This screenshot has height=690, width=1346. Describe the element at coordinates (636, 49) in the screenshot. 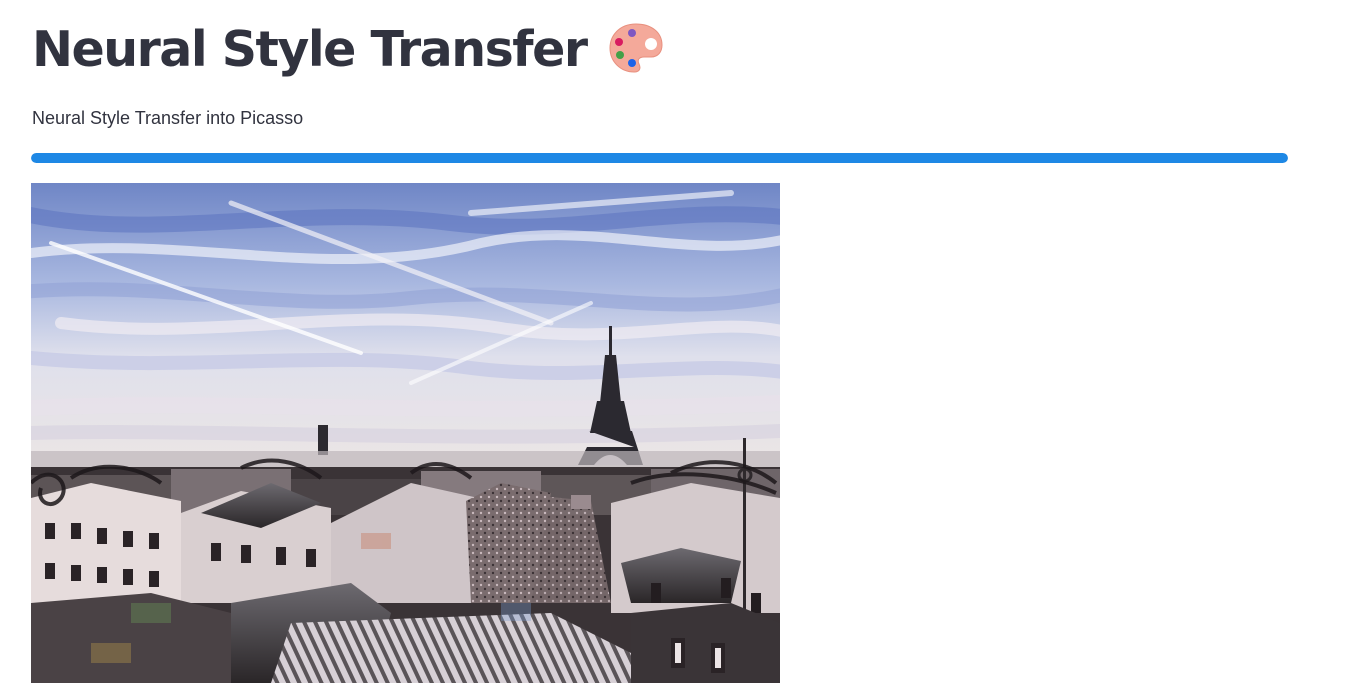

I see `artist-palette-icon` at that location.